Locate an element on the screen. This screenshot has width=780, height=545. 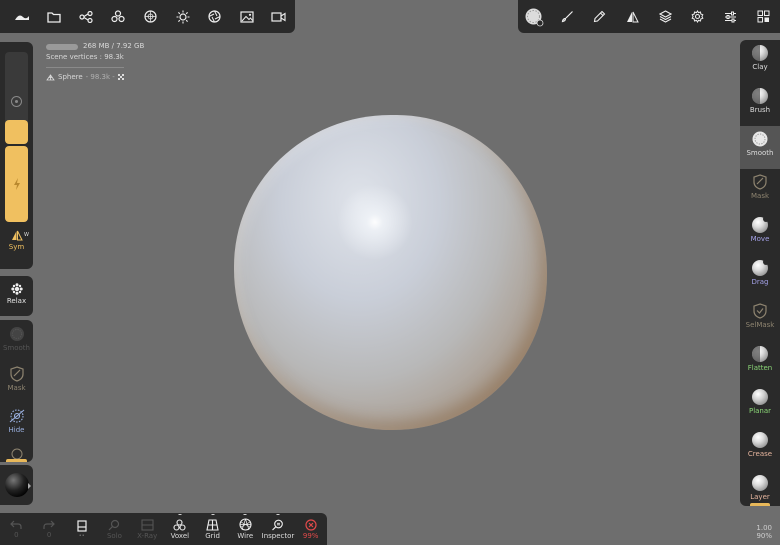
tool-smooth: Smooth is located at coordinates (760, 147).